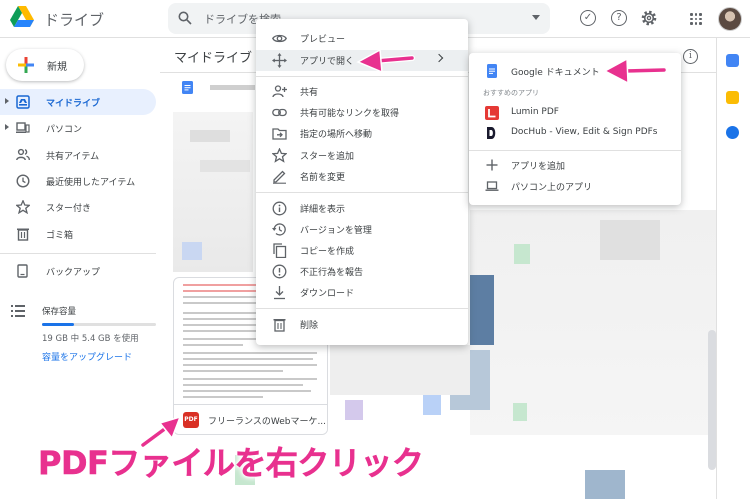  What do you see at coordinates (58, 324) in the screenshot?
I see `storage-usage-fill` at bounding box center [58, 324].